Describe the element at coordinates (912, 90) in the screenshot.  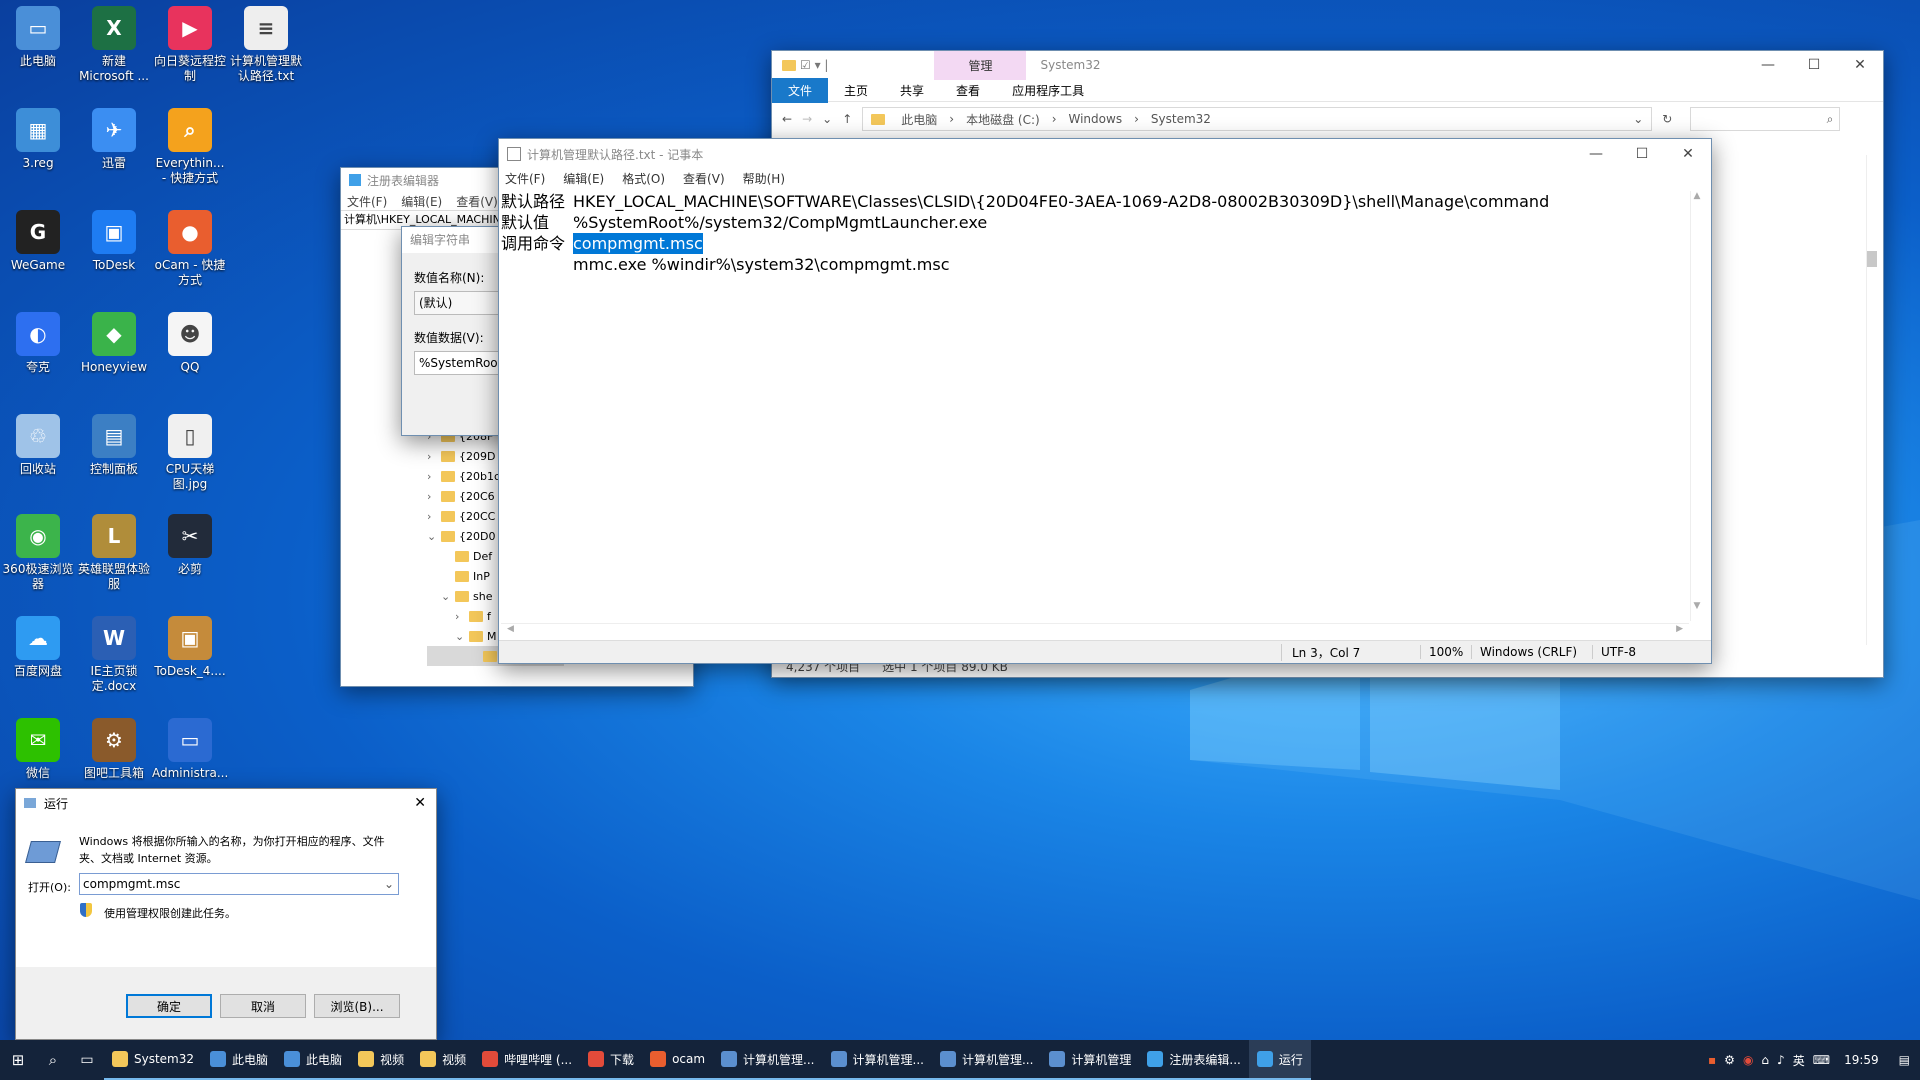
I see `tab-share: 共享` at that location.